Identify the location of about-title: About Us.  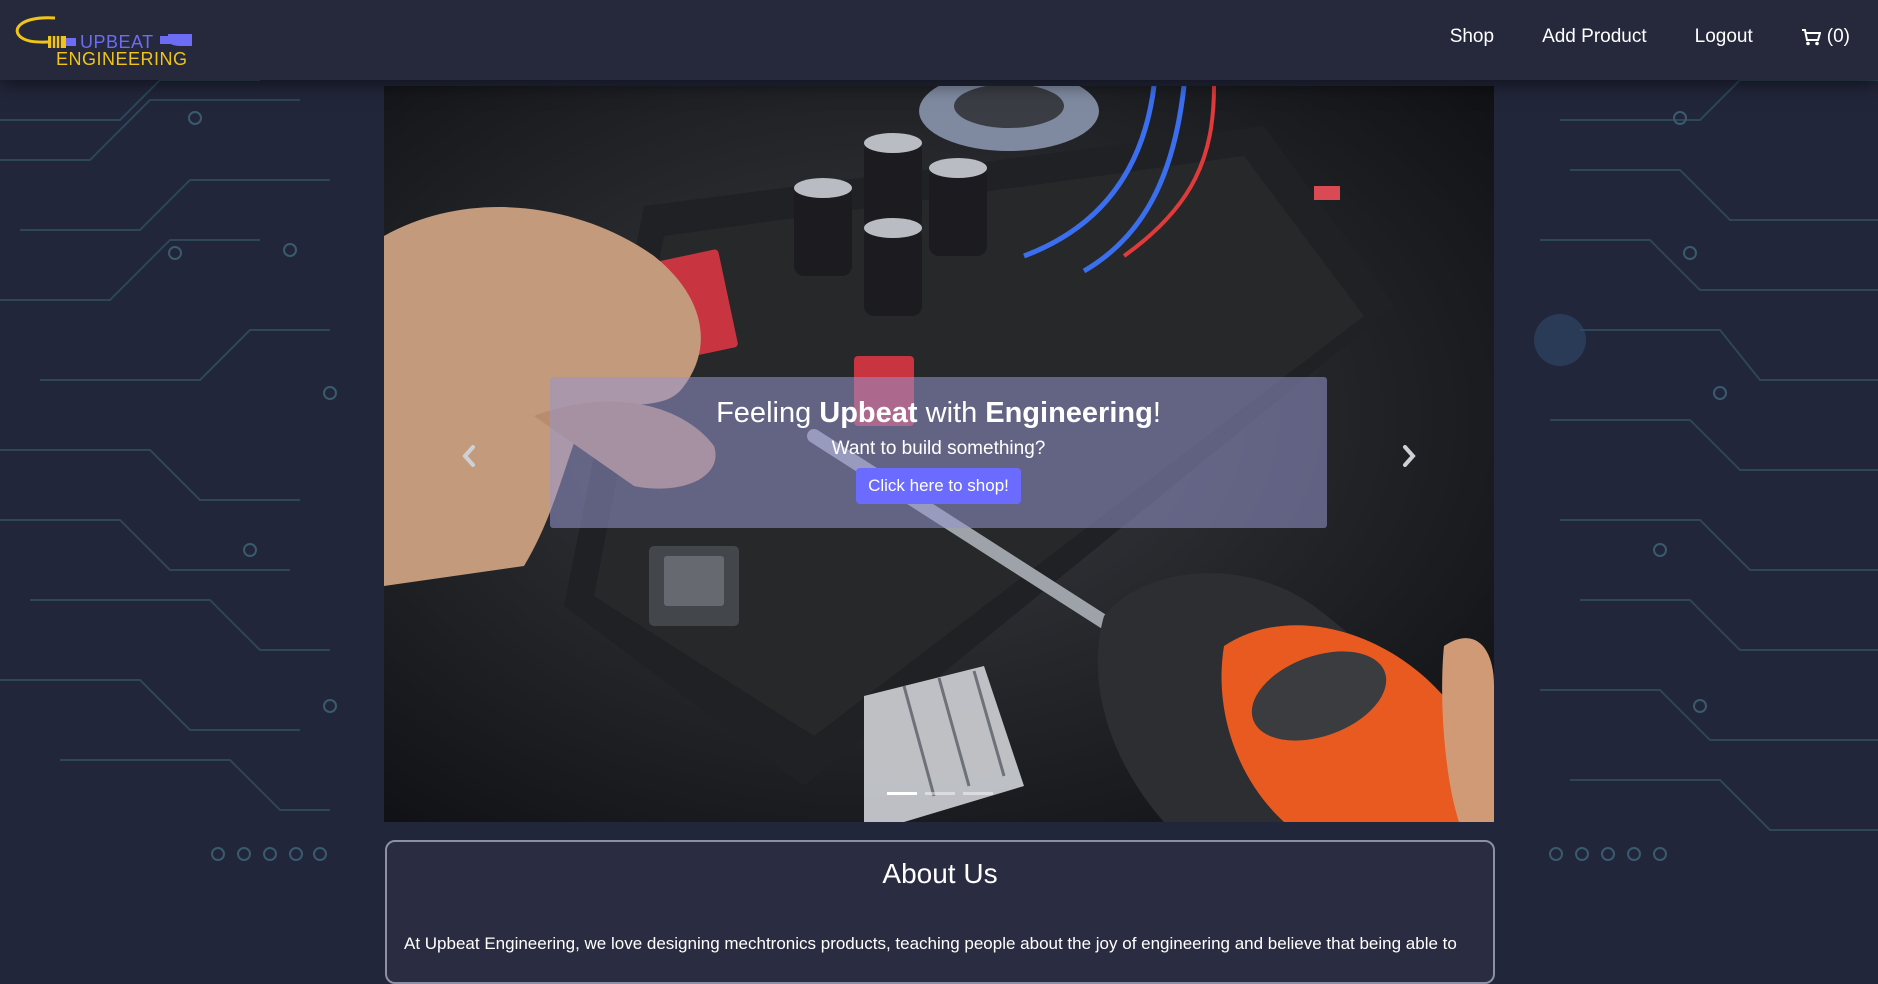
(940, 873).